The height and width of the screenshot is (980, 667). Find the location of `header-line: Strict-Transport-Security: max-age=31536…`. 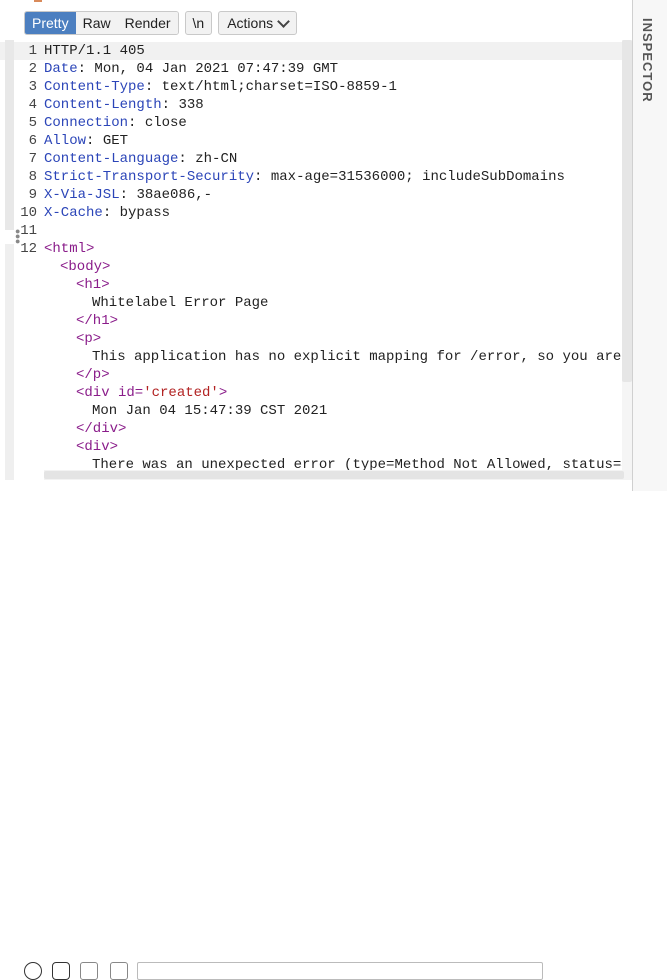

header-line: Strict-Transport-Security: max-age=31536… is located at coordinates (304, 177).